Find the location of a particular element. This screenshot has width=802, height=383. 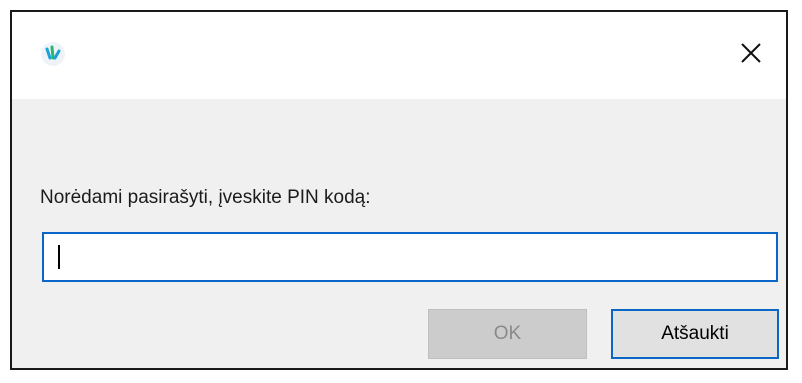

app-logo-icon is located at coordinates (53, 54).